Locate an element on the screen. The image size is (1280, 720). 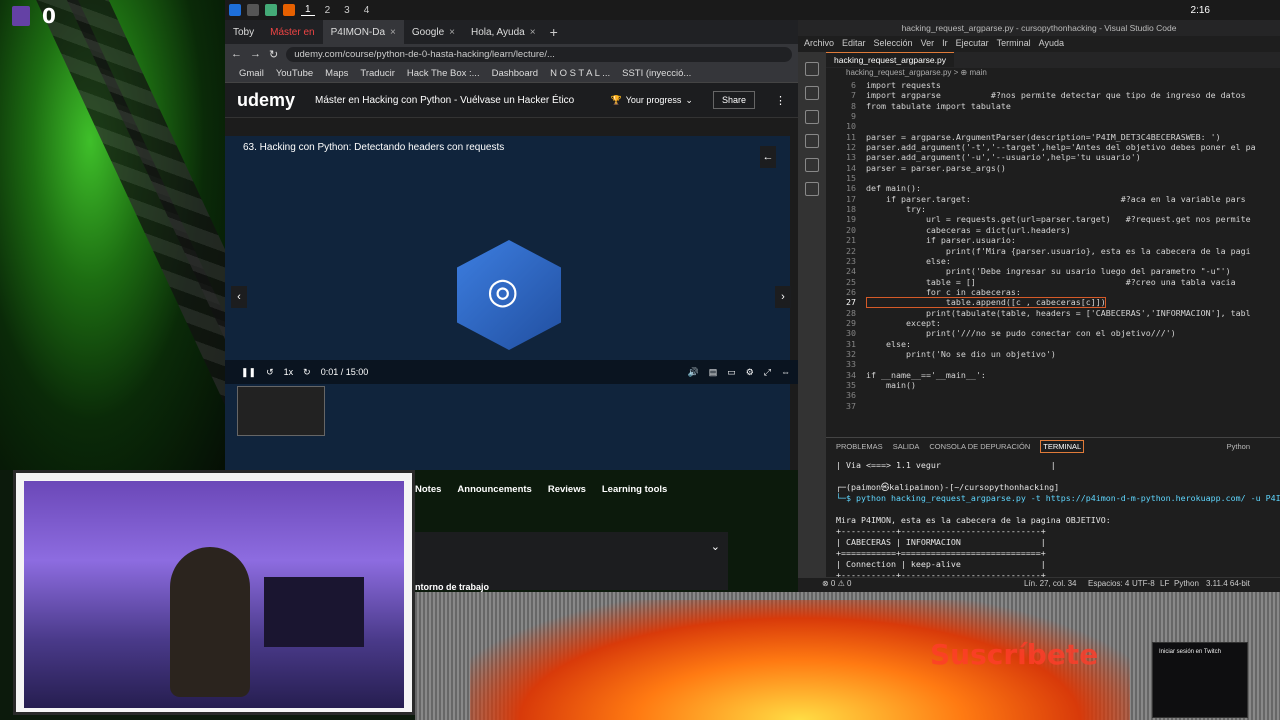
tab-announcements: Announcements is located at coordinates (494, 489).